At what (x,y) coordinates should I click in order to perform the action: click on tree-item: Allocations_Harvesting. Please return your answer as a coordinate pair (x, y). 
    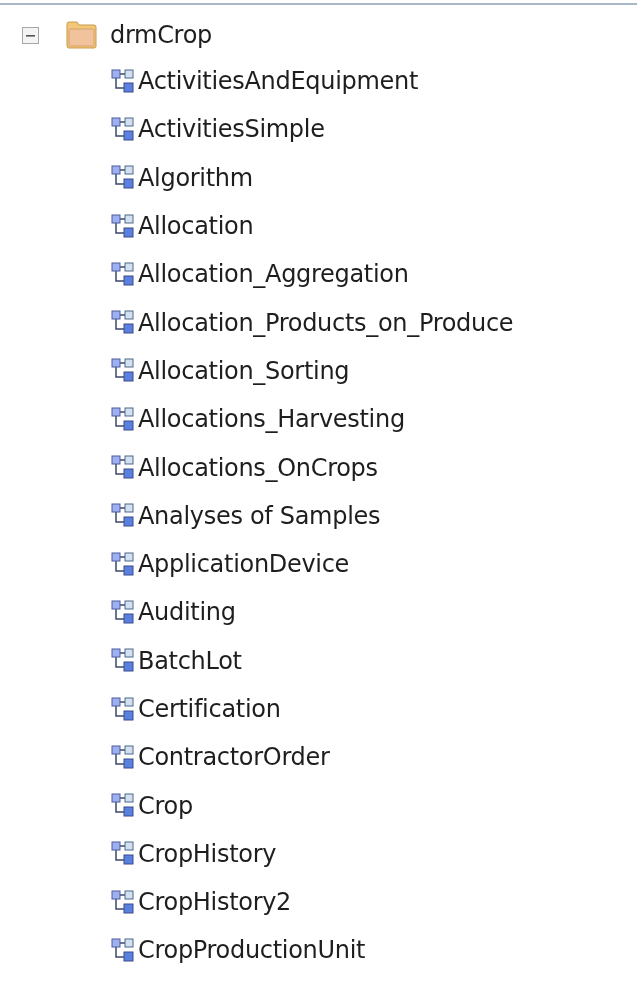
    Looking at the image, I should click on (271, 419).